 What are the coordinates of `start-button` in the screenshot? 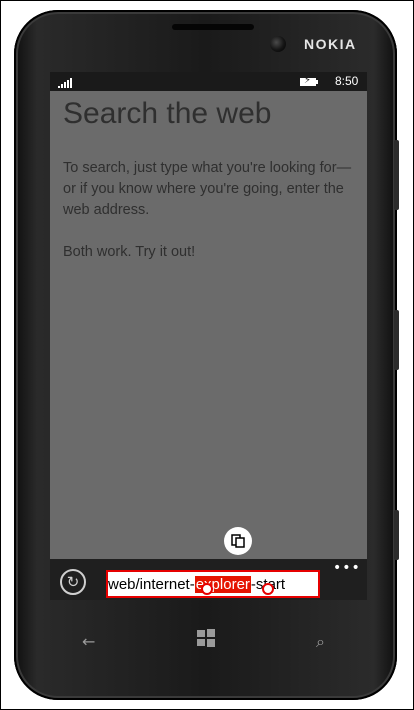 It's located at (206, 640).